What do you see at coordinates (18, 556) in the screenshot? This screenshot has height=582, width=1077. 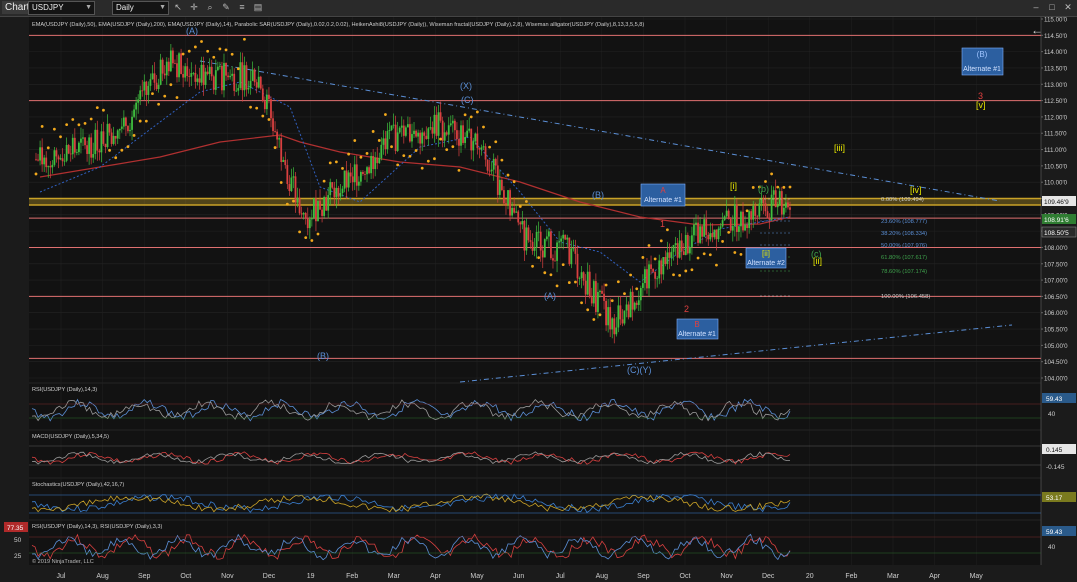 I see `rsi2-left-tick-25: 25` at bounding box center [18, 556].